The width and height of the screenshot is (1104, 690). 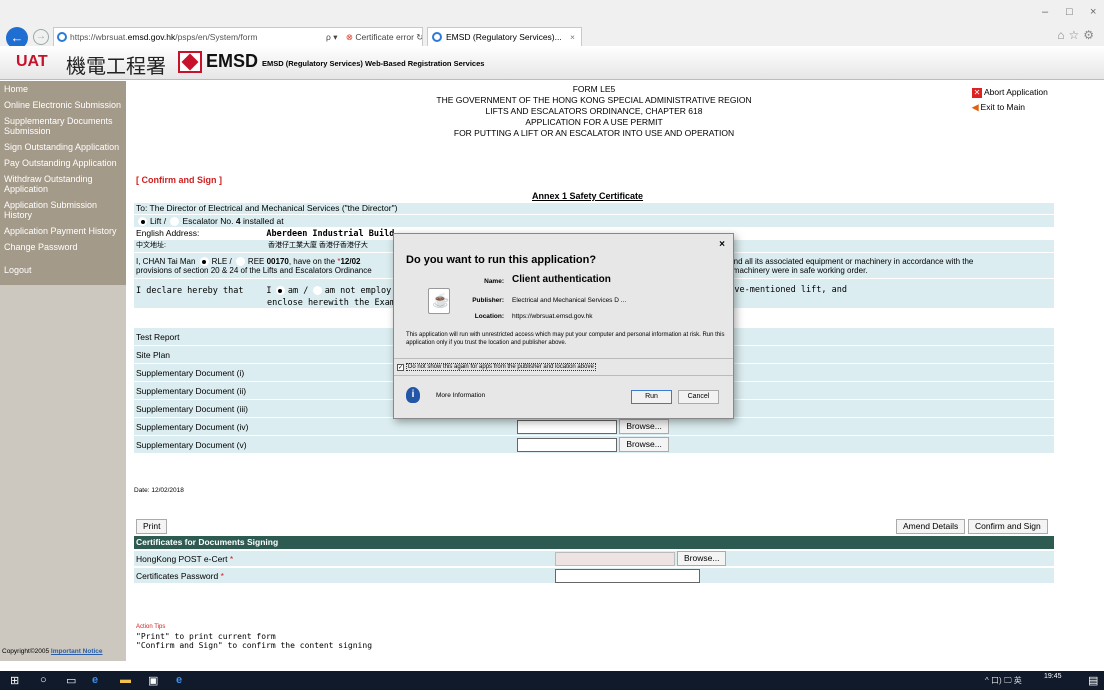 I want to click on browser-tab: EMSD (Regulatory Services)... ×, so click(x=504, y=37).